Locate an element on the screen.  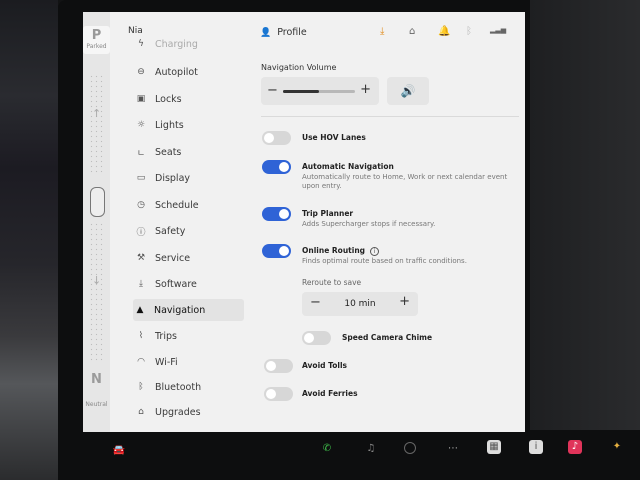
clock-icon: ◷ is located at coordinates (141, 205).